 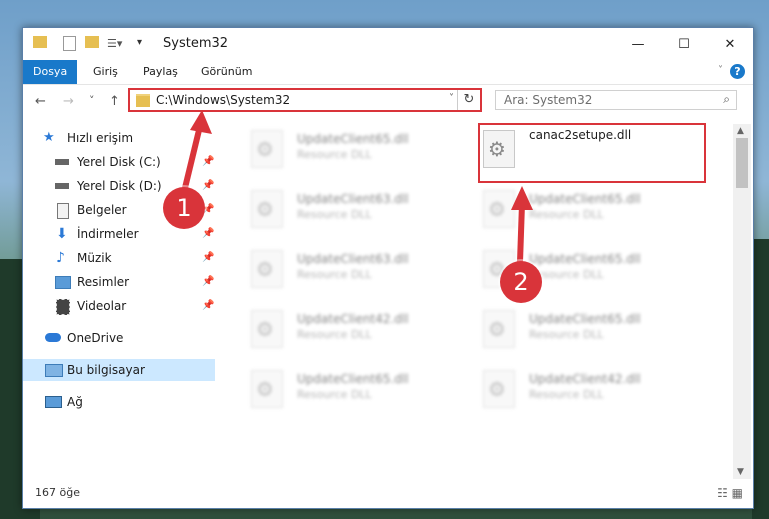 What do you see at coordinates (388, 493) in the screenshot?
I see `status-bar: 167 öğe ☷ ▦` at bounding box center [388, 493].